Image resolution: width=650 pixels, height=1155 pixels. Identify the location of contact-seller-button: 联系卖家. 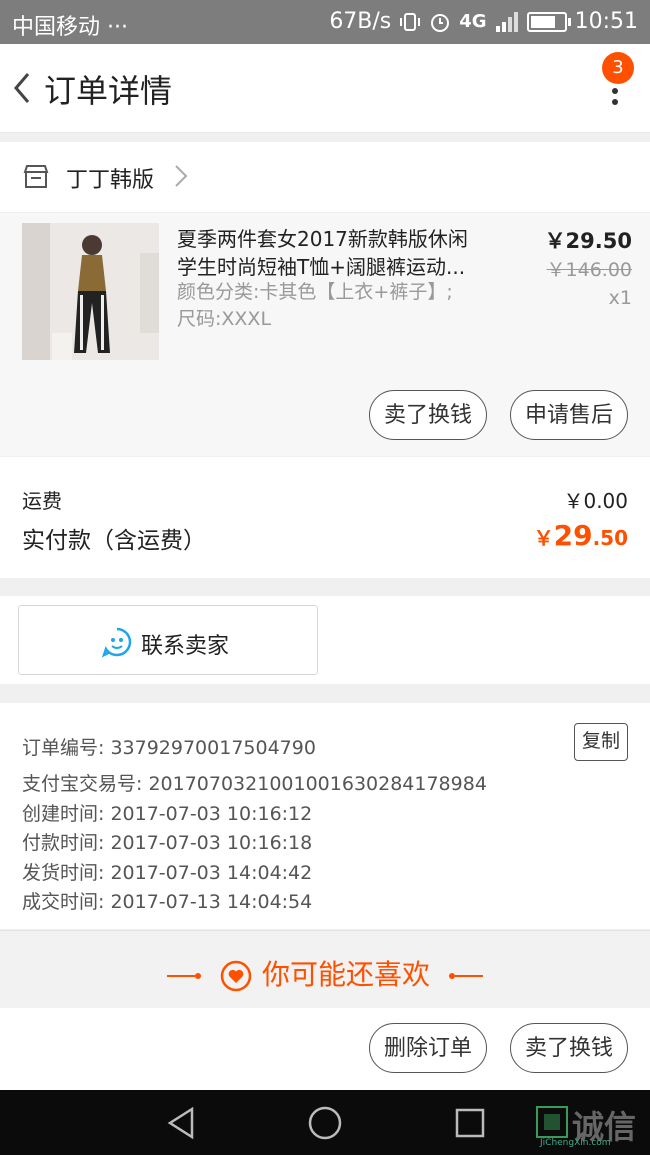
(168, 640).